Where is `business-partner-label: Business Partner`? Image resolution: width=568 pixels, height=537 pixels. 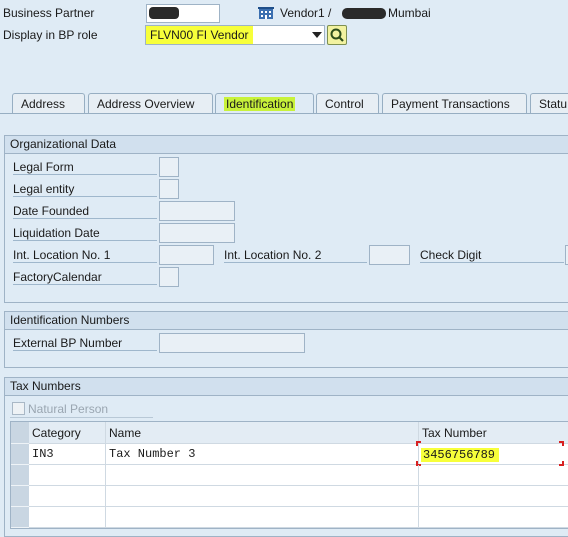
business-partner-label: Business Partner is located at coordinates (49, 13).